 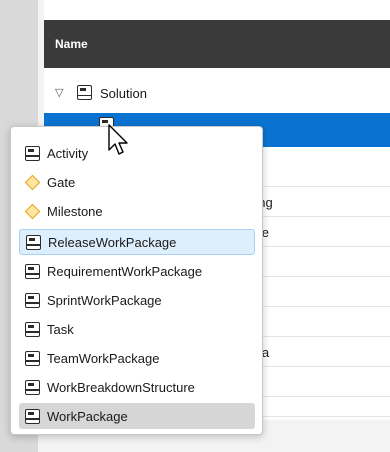 What do you see at coordinates (118, 139) in the screenshot?
I see `mouse-pointer-icon` at bounding box center [118, 139].